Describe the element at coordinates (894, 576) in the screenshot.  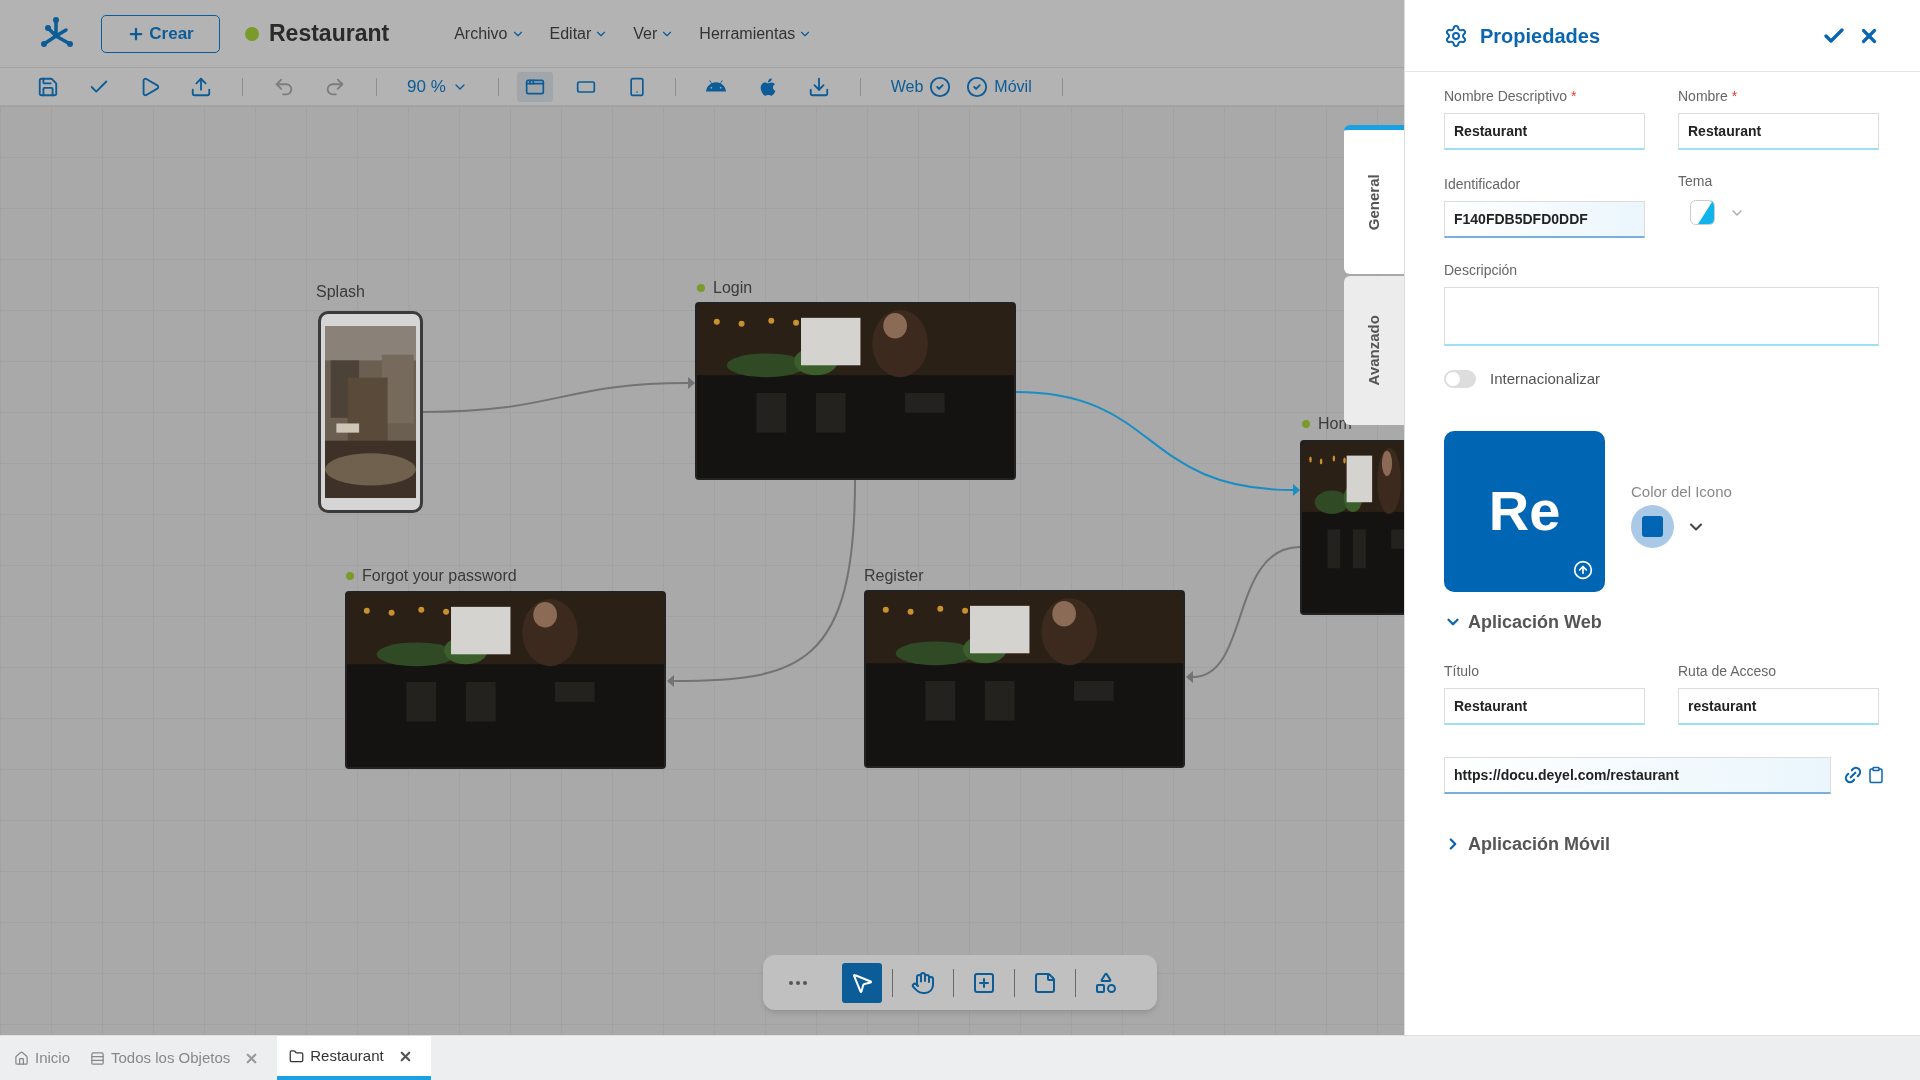
I see `node-label: Register` at that location.